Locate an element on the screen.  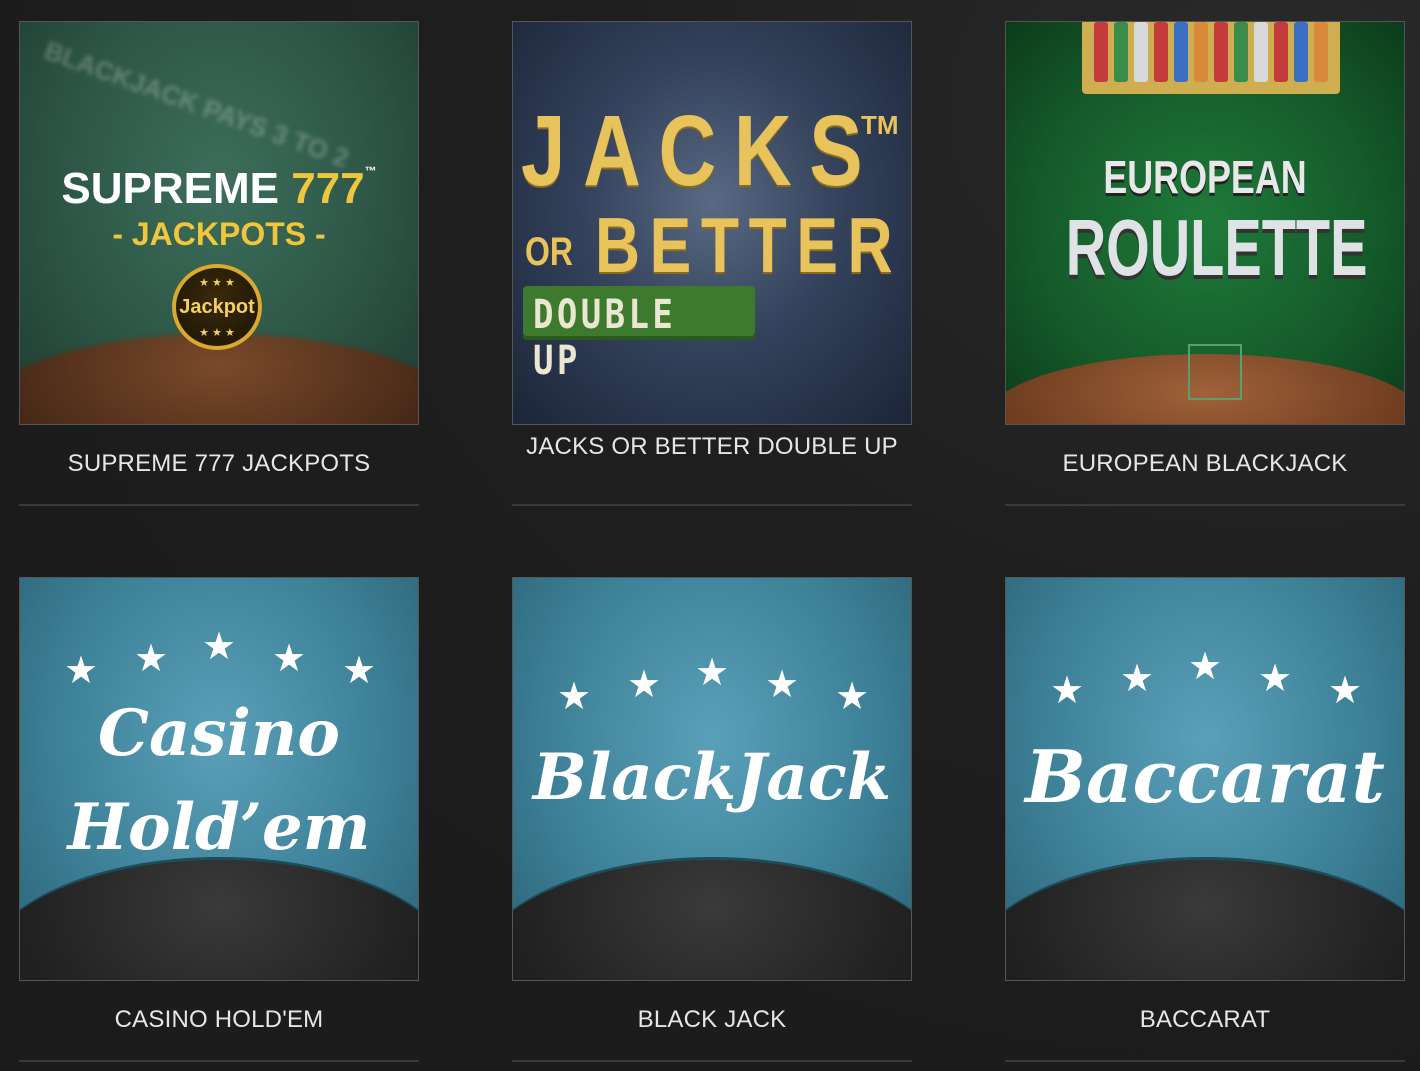
game-title: SUPREME 777 JACKPOTS is located at coordinates (219, 464).